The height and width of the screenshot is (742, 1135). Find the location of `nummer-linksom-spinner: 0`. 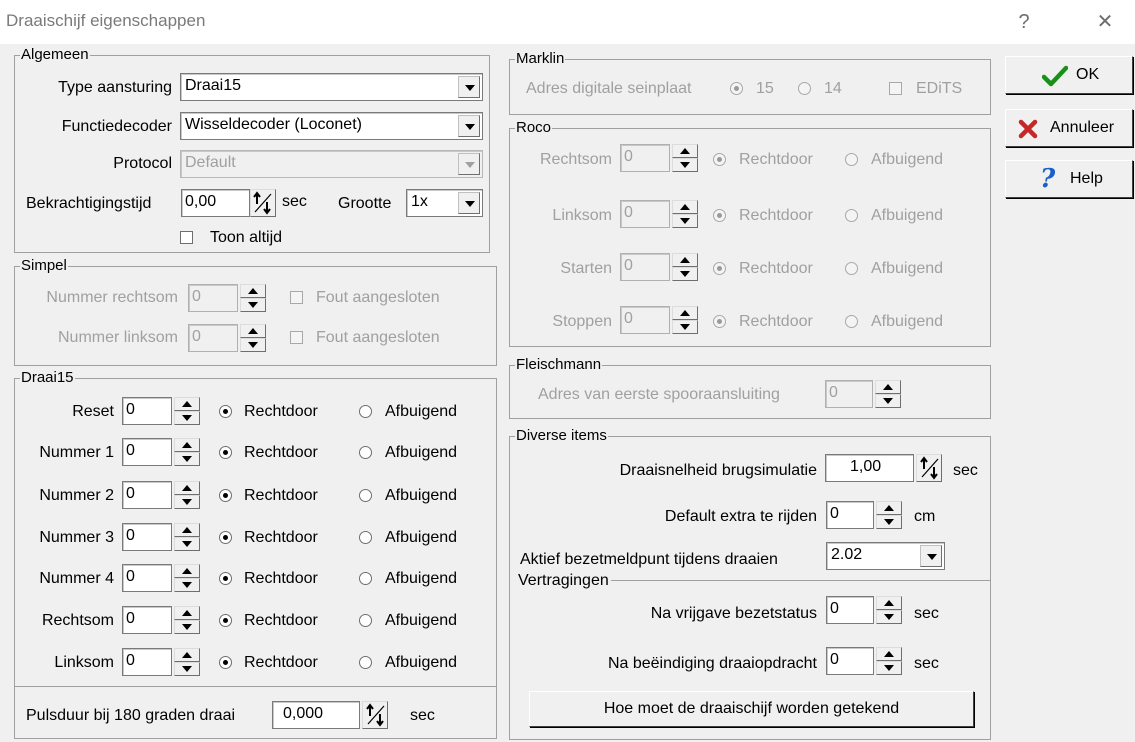

nummer-linksom-spinner: 0 is located at coordinates (228, 338).